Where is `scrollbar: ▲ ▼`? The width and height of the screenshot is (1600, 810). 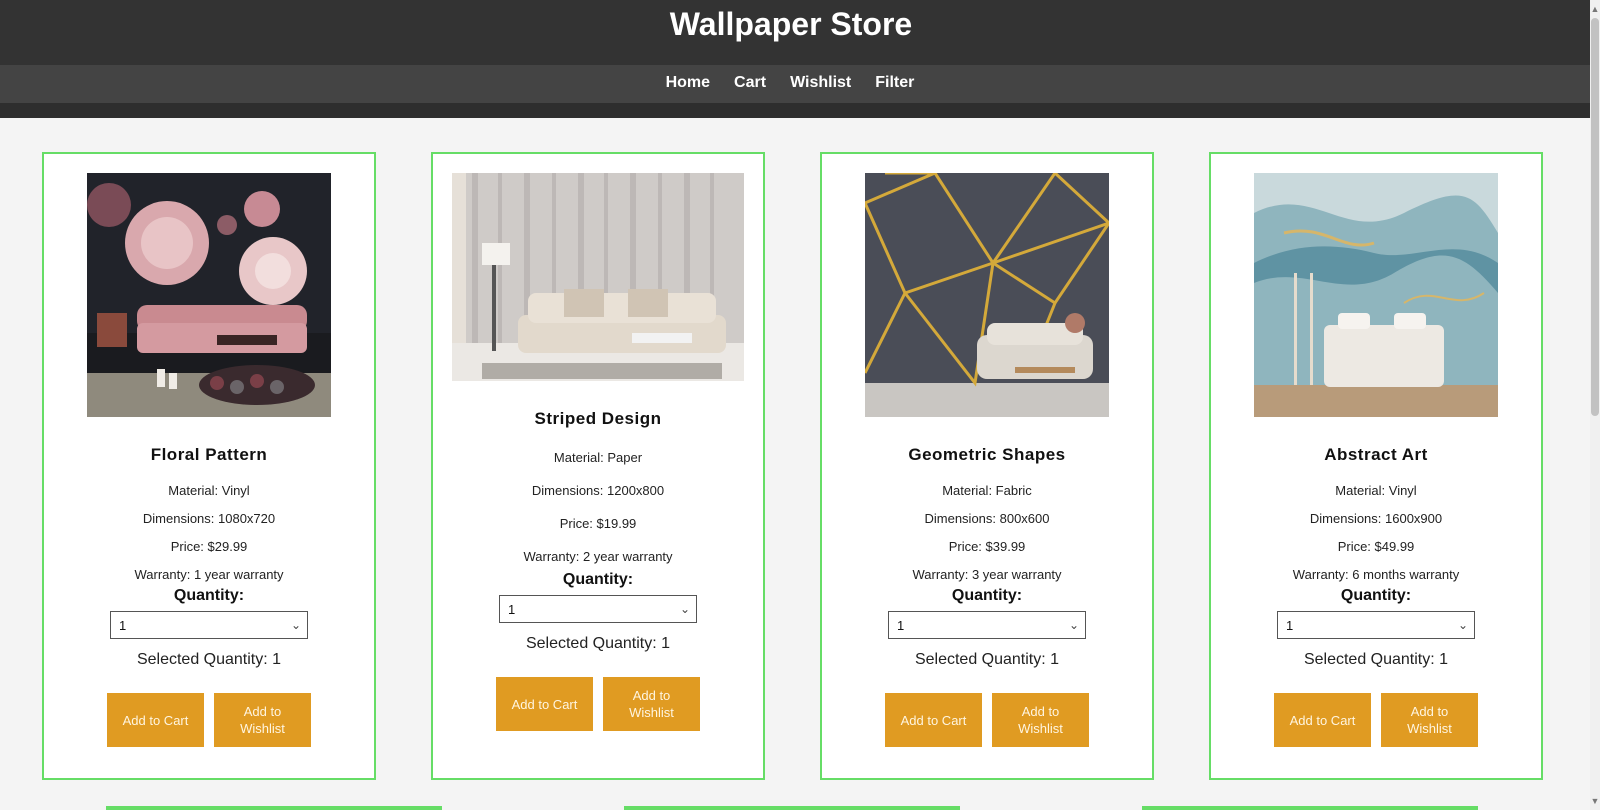 scrollbar: ▲ ▼ is located at coordinates (1595, 405).